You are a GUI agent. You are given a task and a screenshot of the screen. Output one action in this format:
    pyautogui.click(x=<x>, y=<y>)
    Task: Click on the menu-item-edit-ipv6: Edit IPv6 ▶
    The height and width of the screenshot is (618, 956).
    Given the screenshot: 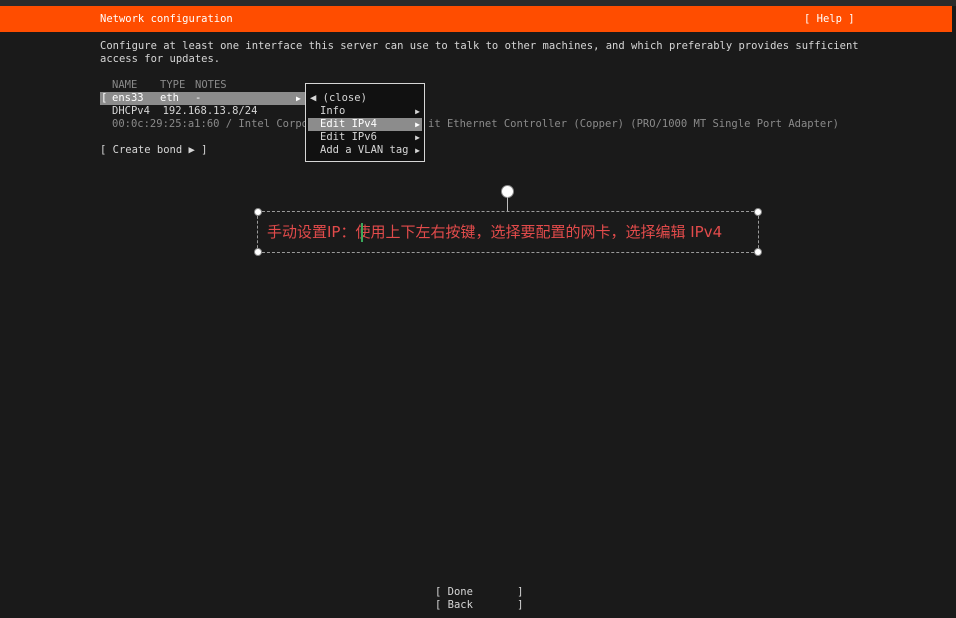 What is the action you would take?
    pyautogui.click(x=365, y=137)
    